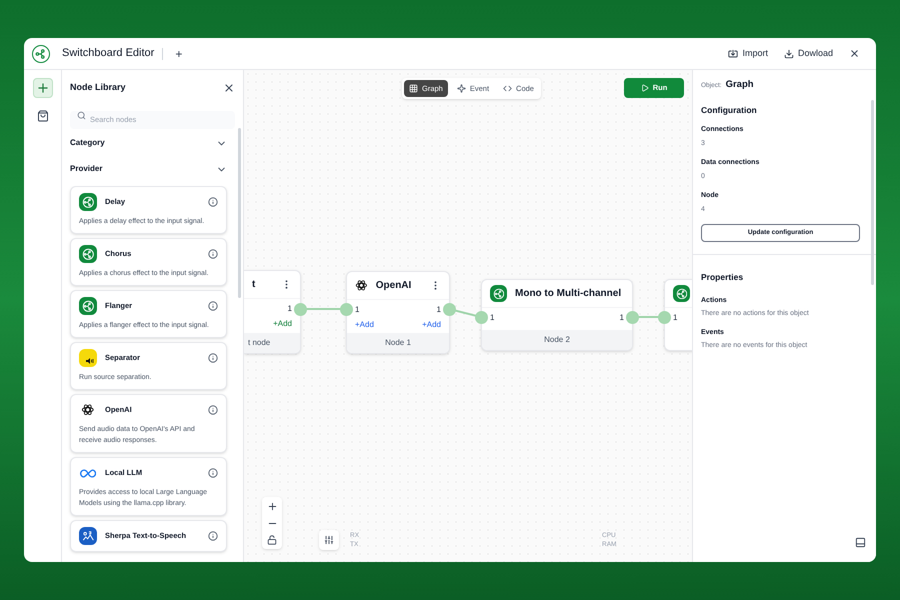 The height and width of the screenshot is (600, 900). I want to click on filter-dropdown: Provider, so click(148, 169).